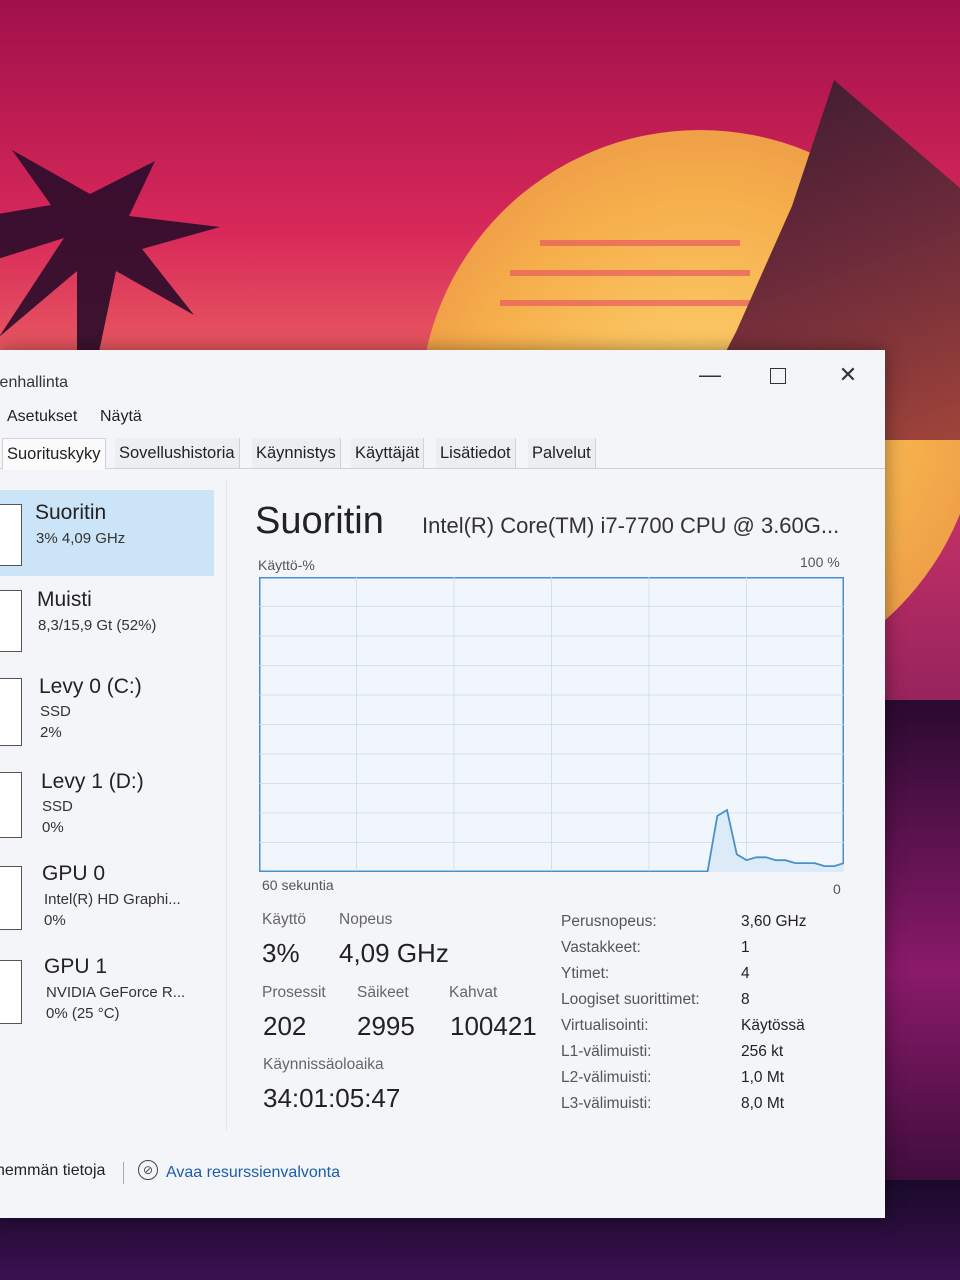  What do you see at coordinates (601, 947) in the screenshot?
I see `spec-label: Vastakkeet:` at bounding box center [601, 947].